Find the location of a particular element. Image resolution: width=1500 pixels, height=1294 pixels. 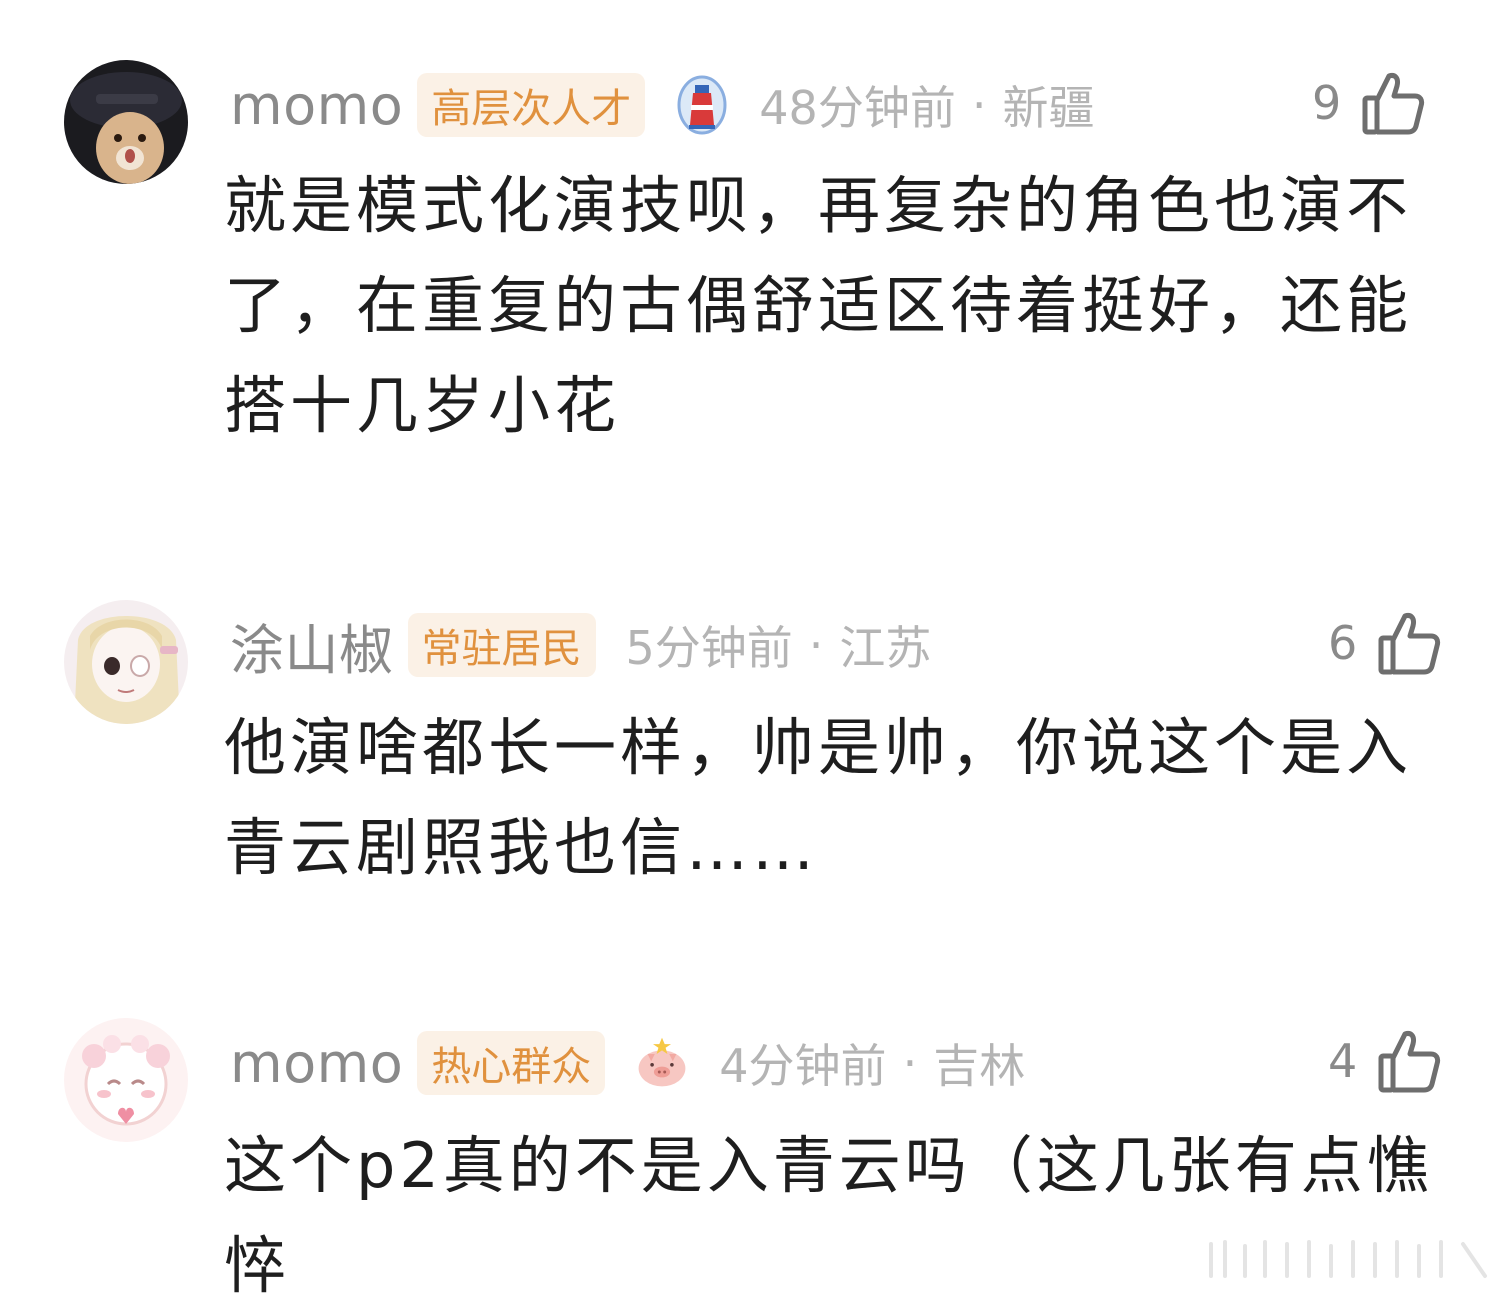

user-level-badge: 常驻居民 is located at coordinates (501, 645).